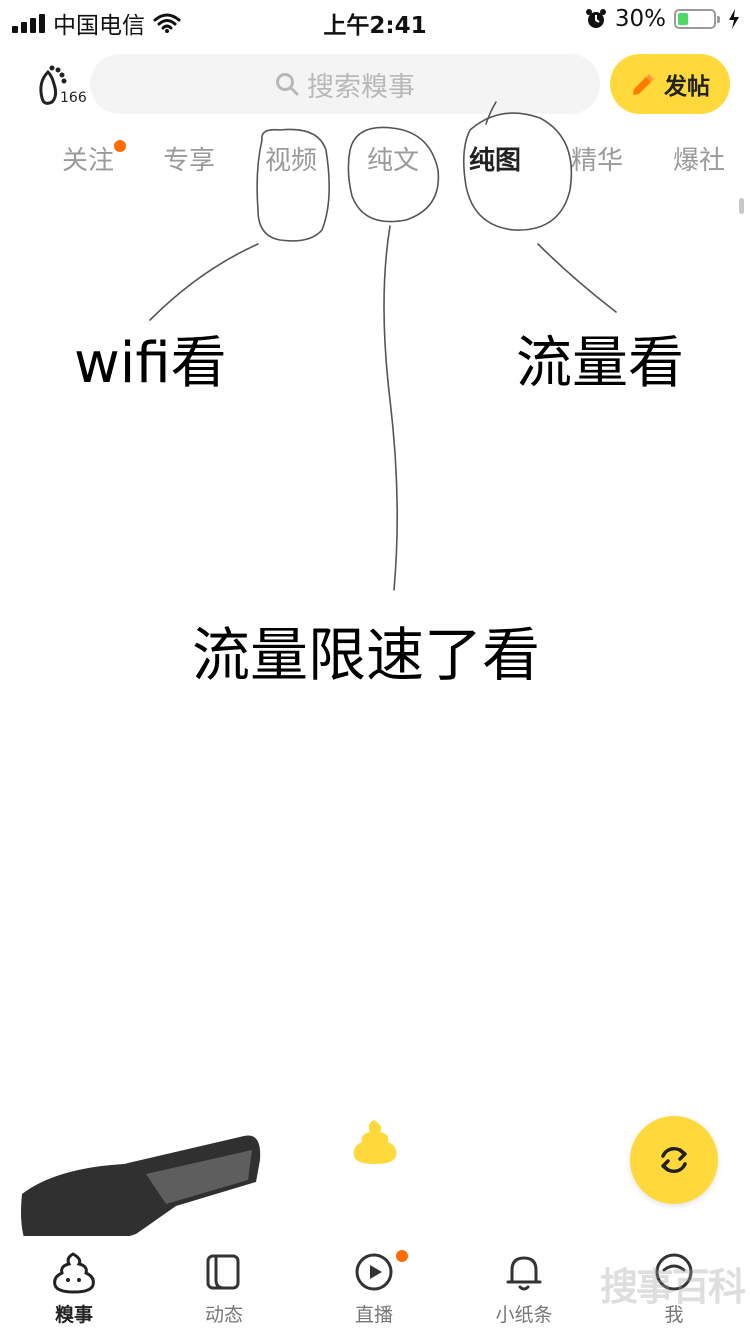 The width and height of the screenshot is (750, 1334). I want to click on tab-text: 纯文, so click(393, 158).